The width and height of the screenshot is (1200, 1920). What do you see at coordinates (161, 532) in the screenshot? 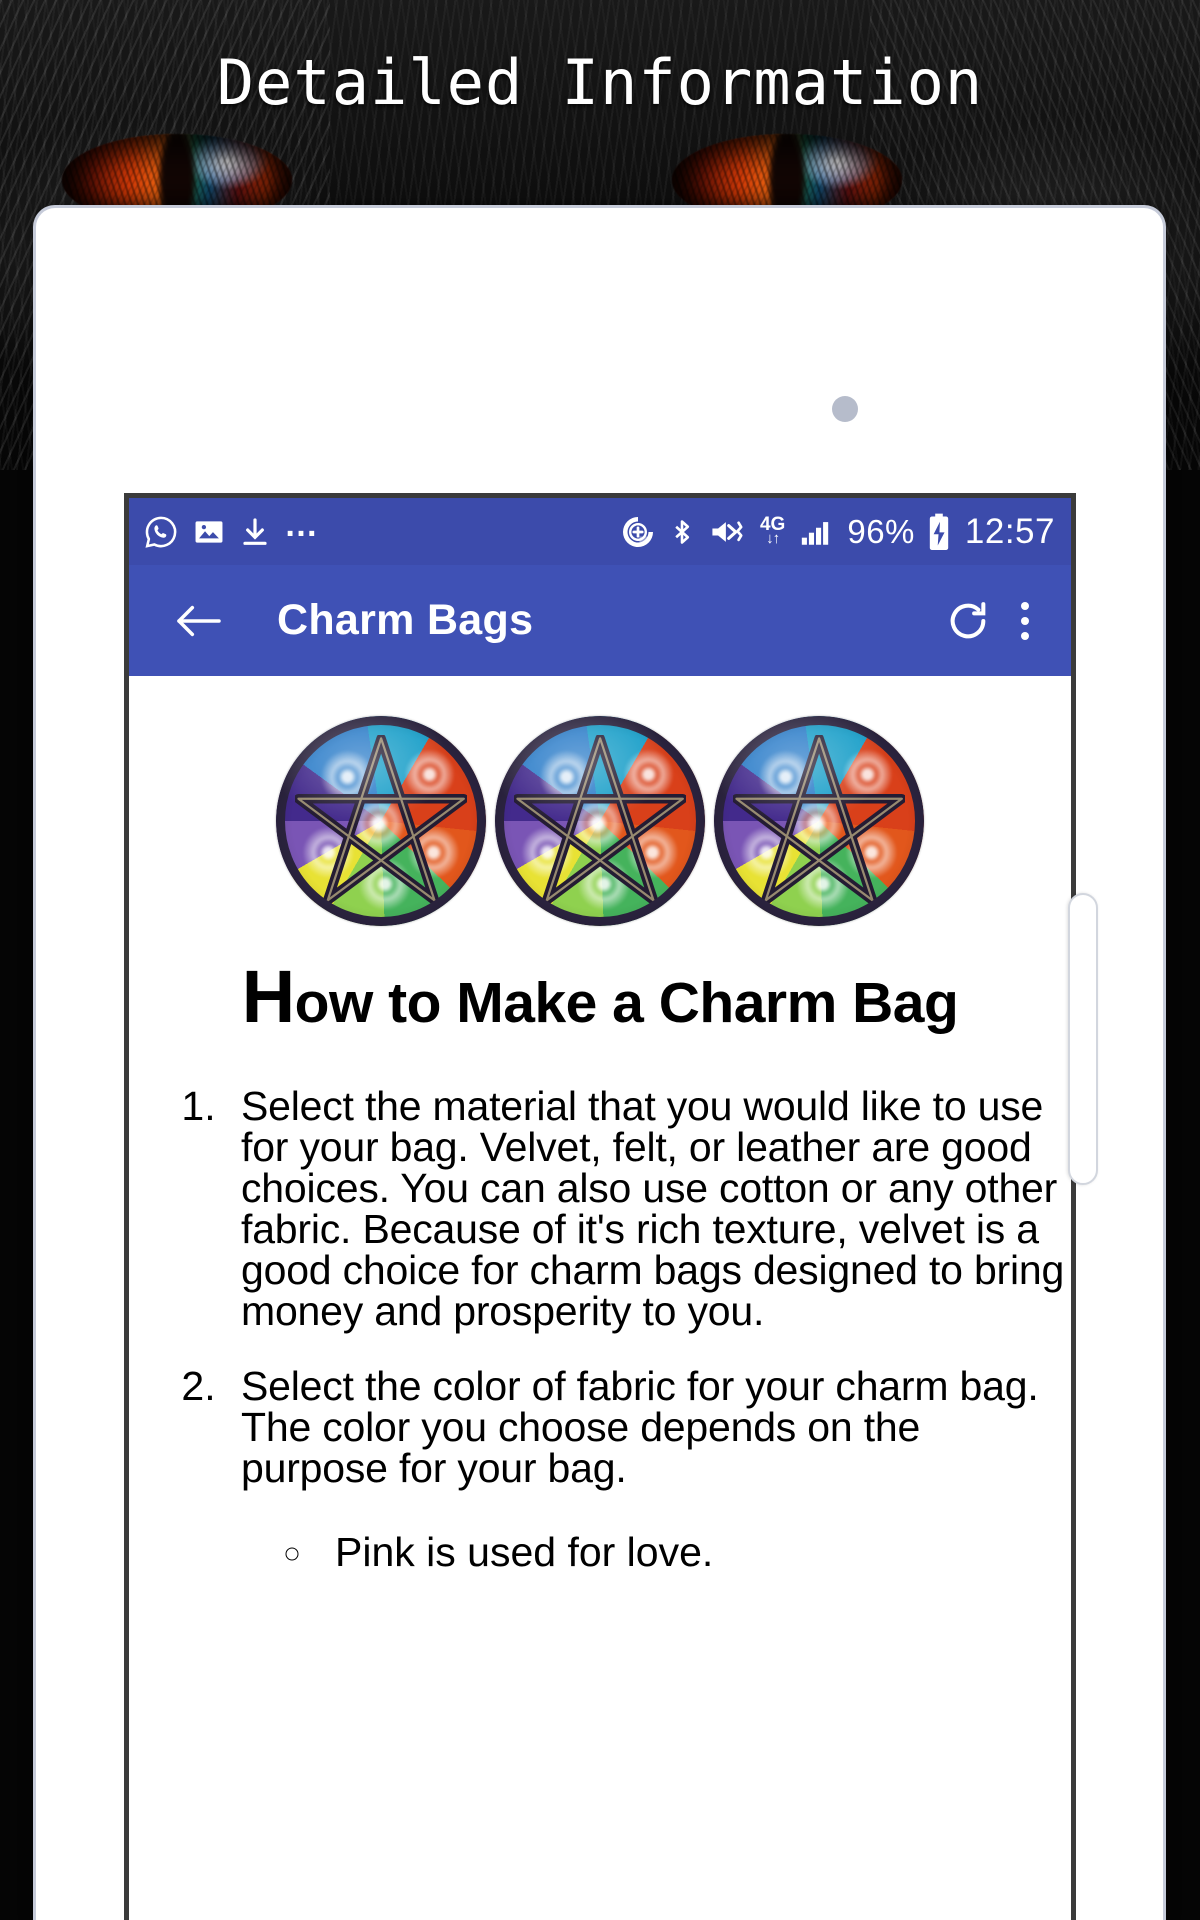
I see `whatsapp-icon` at bounding box center [161, 532].